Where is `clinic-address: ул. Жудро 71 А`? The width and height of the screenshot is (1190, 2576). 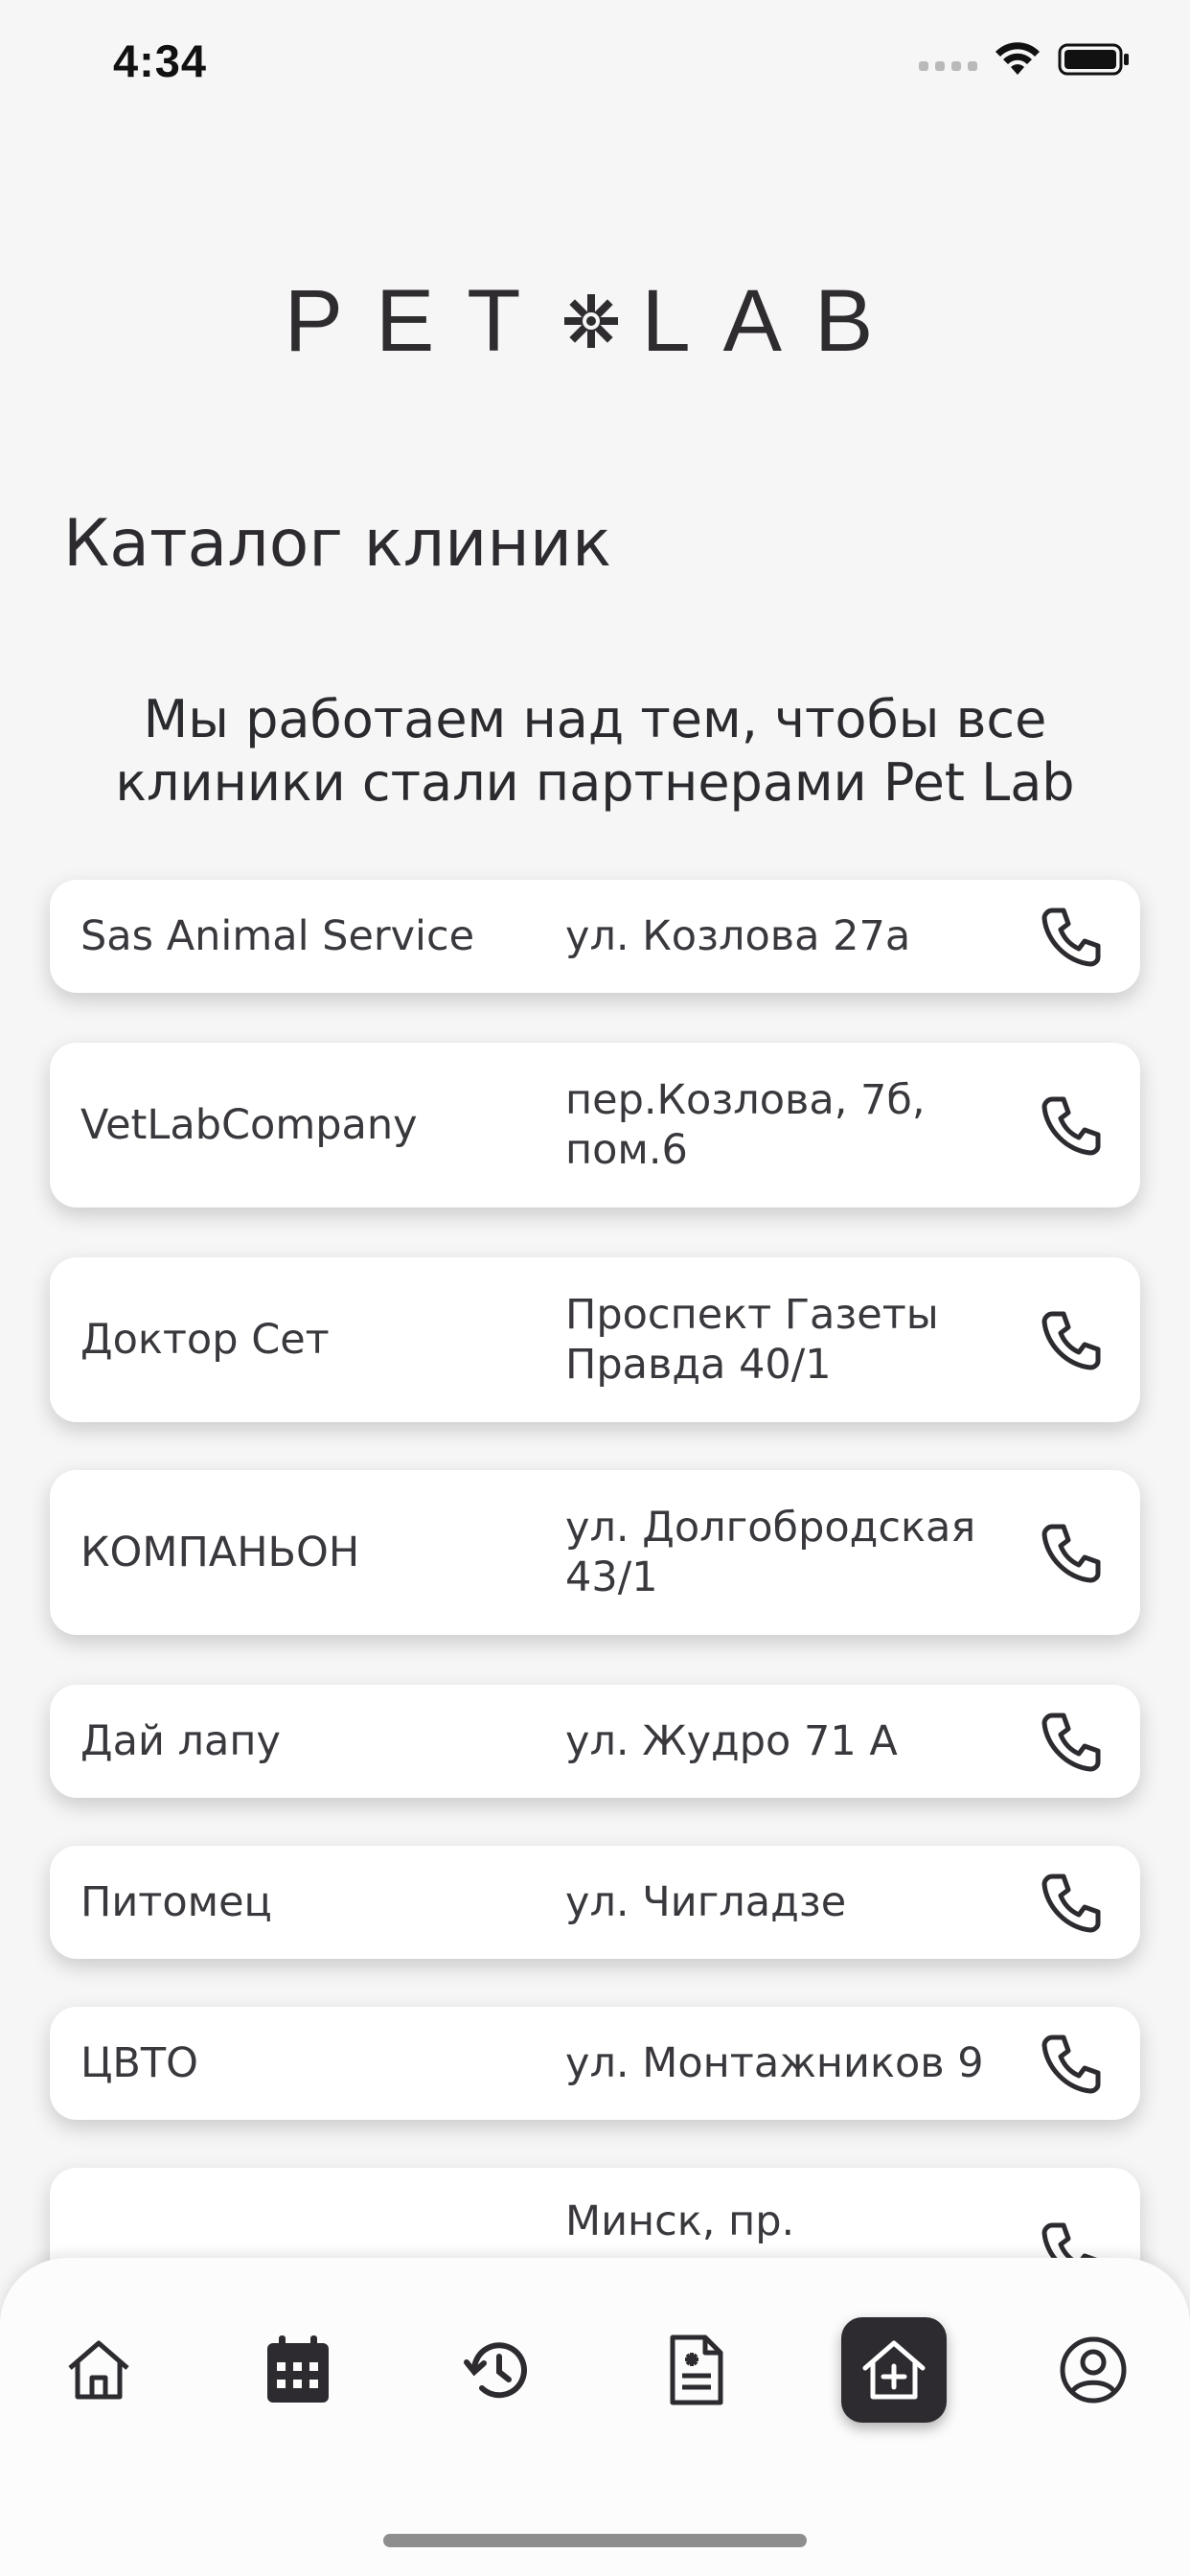
clinic-address: ул. Жудро 71 А is located at coordinates (732, 1741).